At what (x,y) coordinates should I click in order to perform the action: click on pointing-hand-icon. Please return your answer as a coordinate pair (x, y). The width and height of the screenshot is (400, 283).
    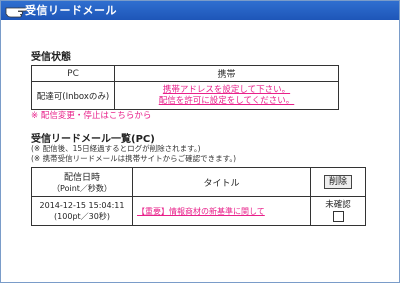
    Looking at the image, I should click on (16, 12).